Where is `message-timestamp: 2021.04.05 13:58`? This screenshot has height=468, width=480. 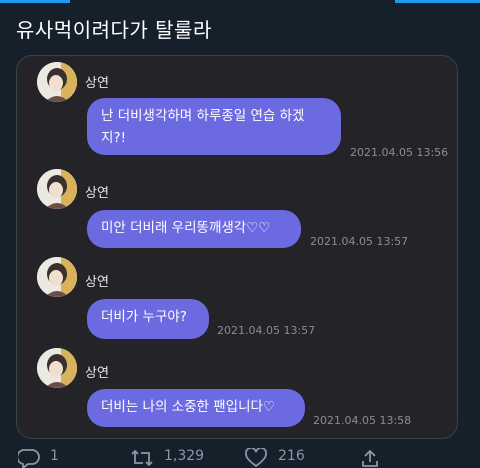
message-timestamp: 2021.04.05 13:58 is located at coordinates (362, 420).